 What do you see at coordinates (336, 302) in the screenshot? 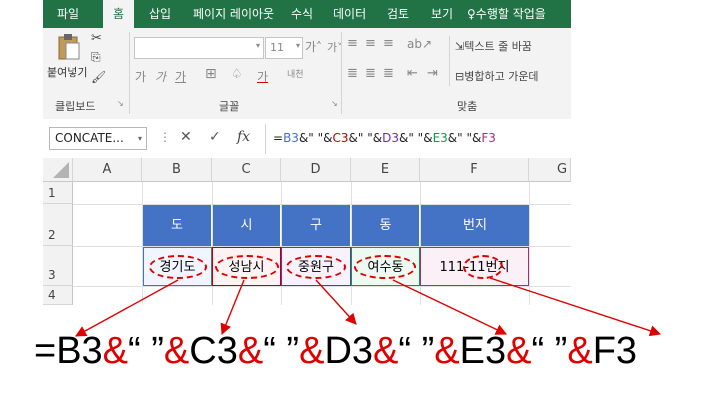
I see `arrow-d3` at bounding box center [336, 302].